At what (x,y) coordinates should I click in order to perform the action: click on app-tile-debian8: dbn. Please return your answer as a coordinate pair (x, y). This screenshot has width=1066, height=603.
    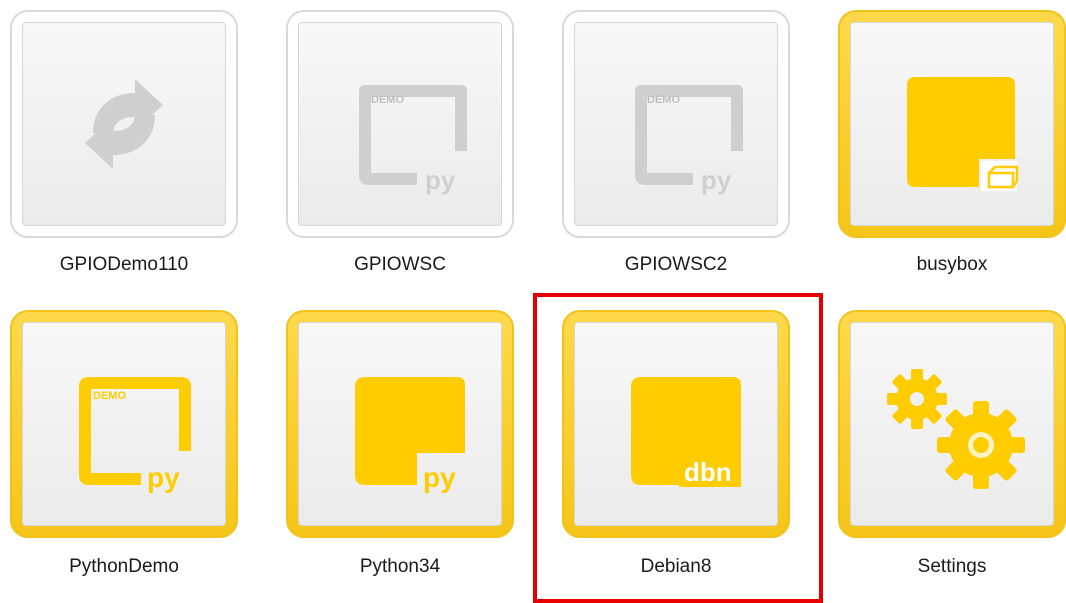
    Looking at the image, I should click on (676, 424).